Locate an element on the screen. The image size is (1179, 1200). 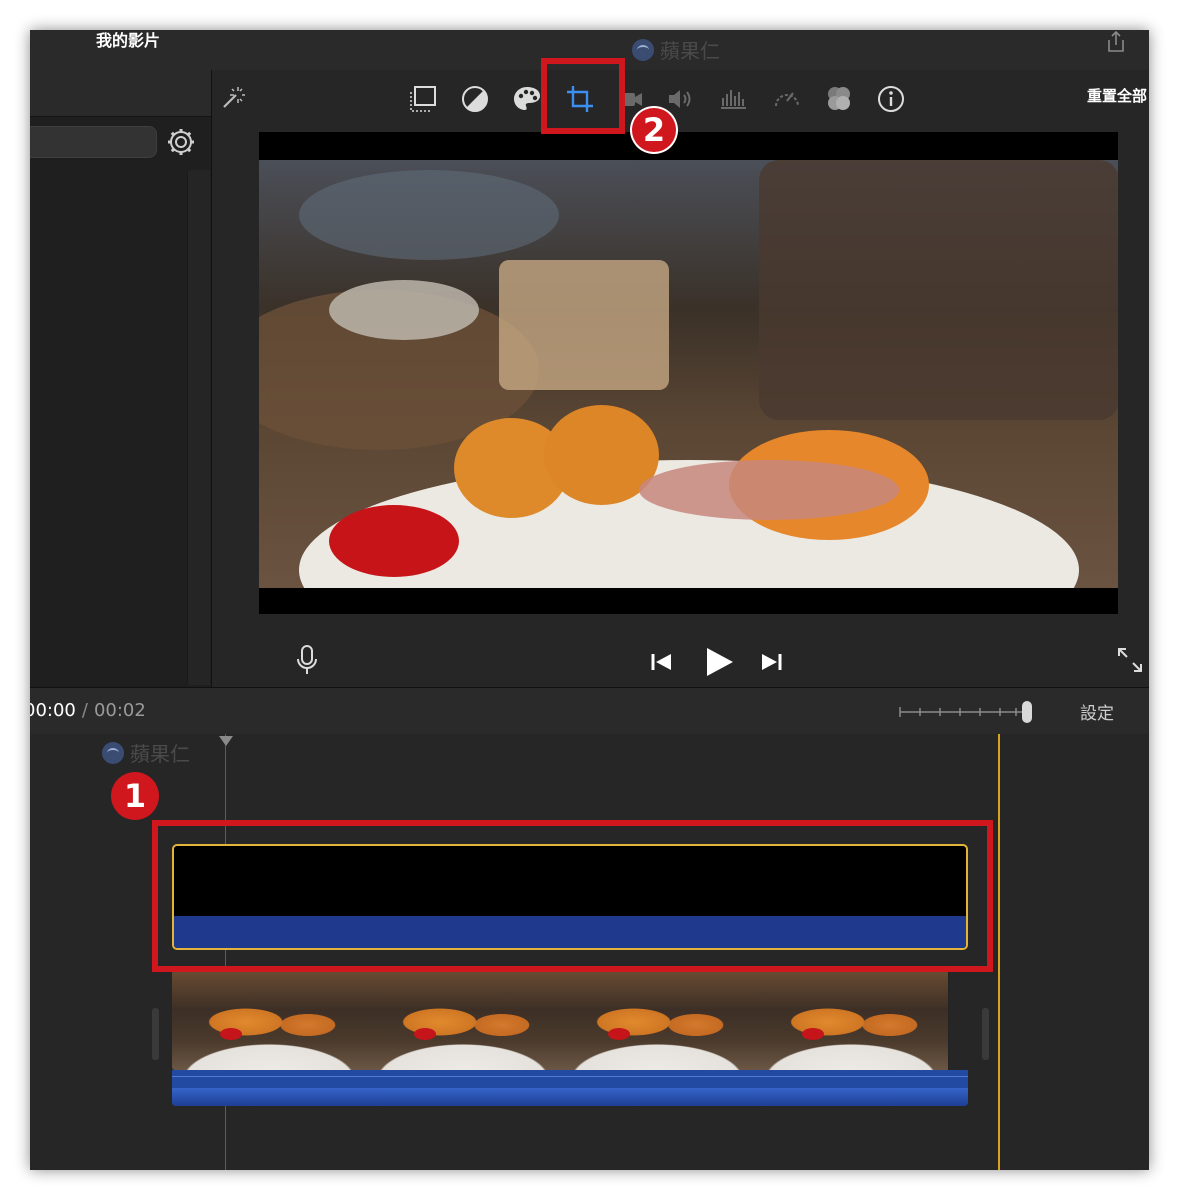
project-title: 我的影片 is located at coordinates (128, 40).